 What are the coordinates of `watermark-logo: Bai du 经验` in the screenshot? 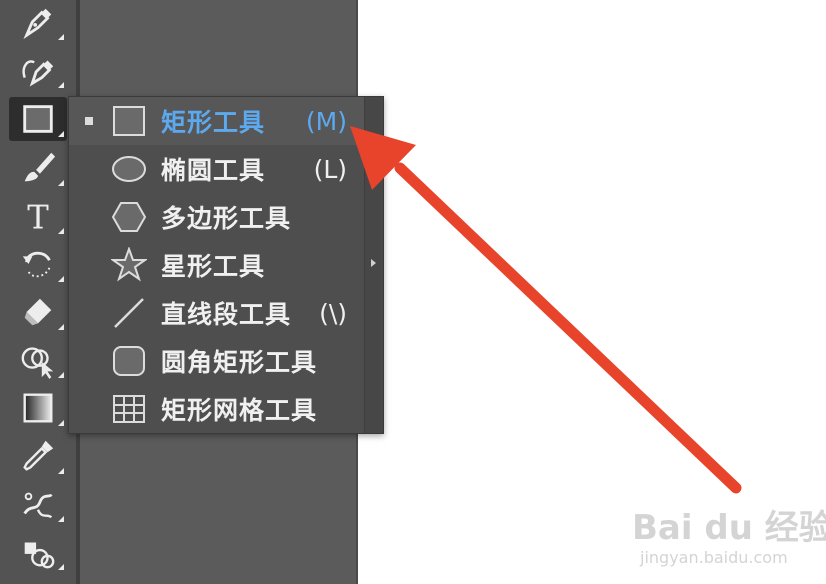 It's located at (729, 528).